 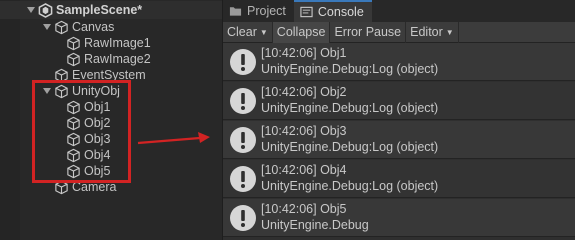 I want to click on hierarchy-item-canvas: Canvas, so click(x=78, y=27).